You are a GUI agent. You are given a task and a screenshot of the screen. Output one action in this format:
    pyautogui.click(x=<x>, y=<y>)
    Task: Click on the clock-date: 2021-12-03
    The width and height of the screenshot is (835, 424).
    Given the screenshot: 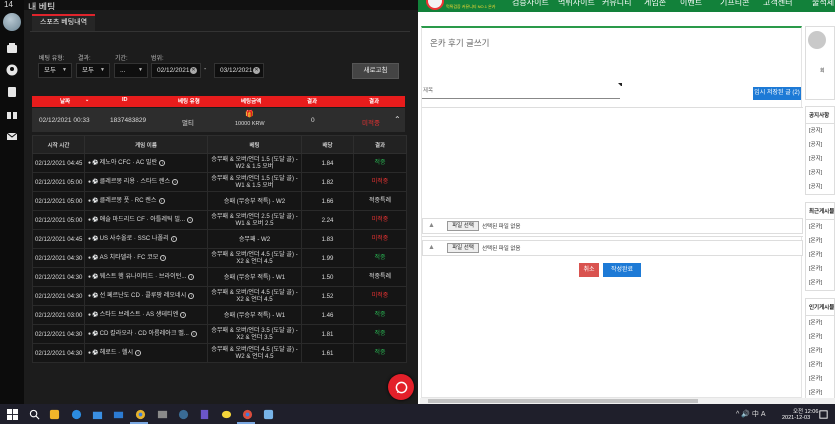 What is the action you would take?
    pyautogui.click(x=796, y=418)
    